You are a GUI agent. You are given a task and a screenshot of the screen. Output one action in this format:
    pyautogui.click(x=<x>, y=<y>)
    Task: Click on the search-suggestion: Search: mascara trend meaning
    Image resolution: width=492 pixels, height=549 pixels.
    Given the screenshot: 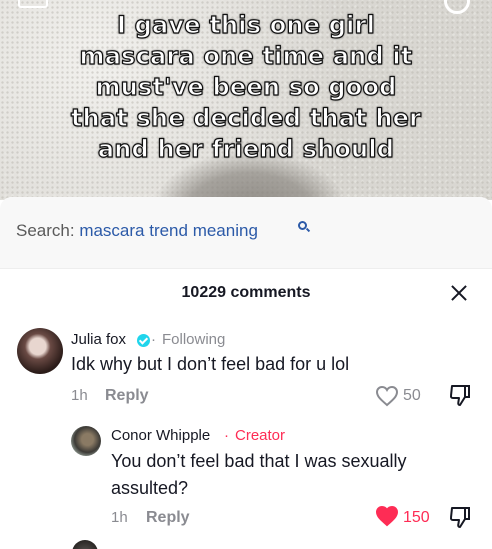 What is the action you would take?
    pyautogui.click(x=137, y=231)
    